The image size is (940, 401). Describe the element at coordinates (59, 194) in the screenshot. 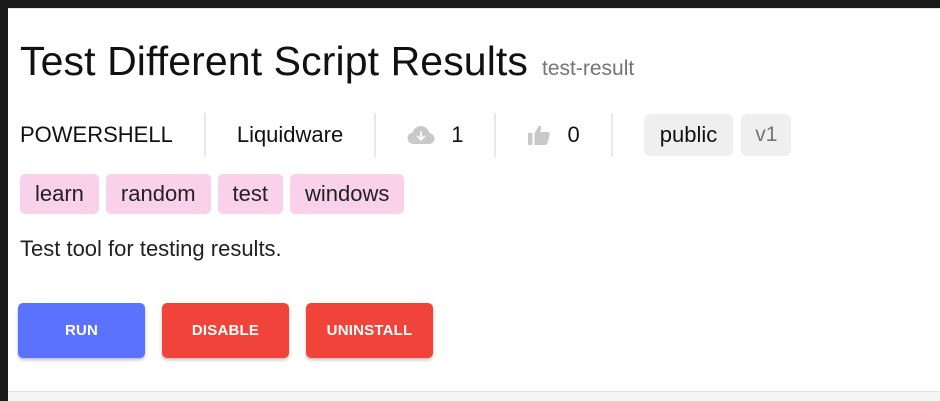

I see `tag-chip: learn` at that location.